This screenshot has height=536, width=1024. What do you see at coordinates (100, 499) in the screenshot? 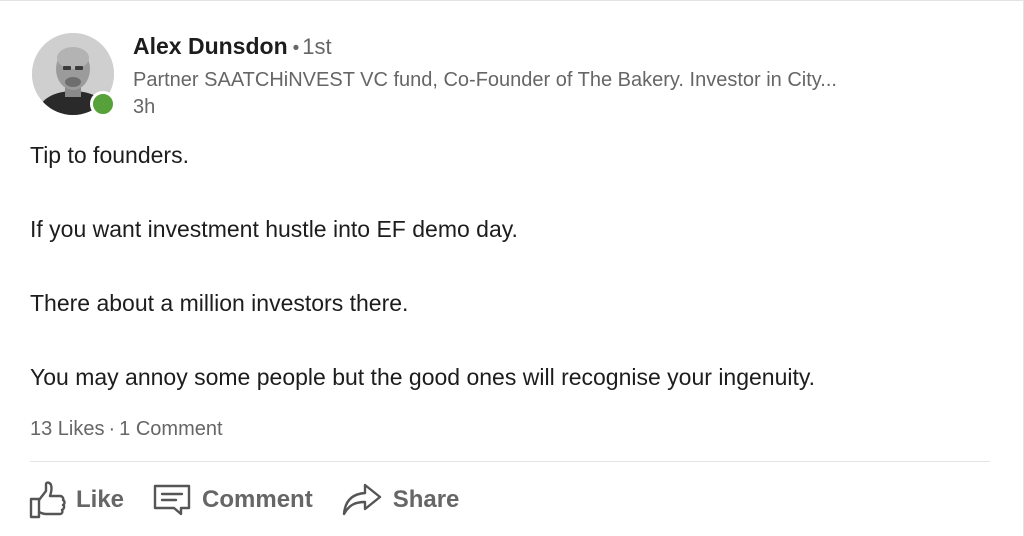
I see `like-label: Like` at bounding box center [100, 499].